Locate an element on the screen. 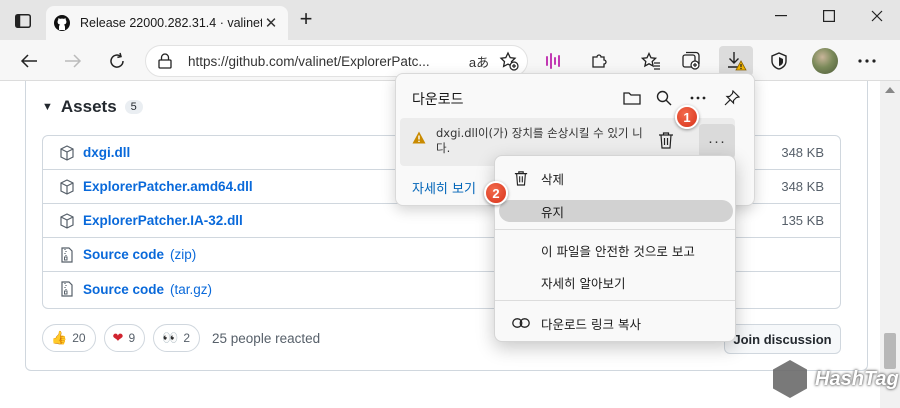  downloads-title: 다운로드 is located at coordinates (438, 100).